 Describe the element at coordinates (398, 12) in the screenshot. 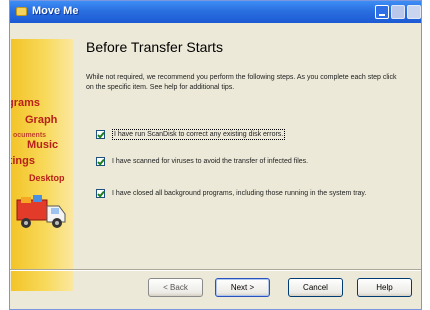

I see `maximize-button` at that location.